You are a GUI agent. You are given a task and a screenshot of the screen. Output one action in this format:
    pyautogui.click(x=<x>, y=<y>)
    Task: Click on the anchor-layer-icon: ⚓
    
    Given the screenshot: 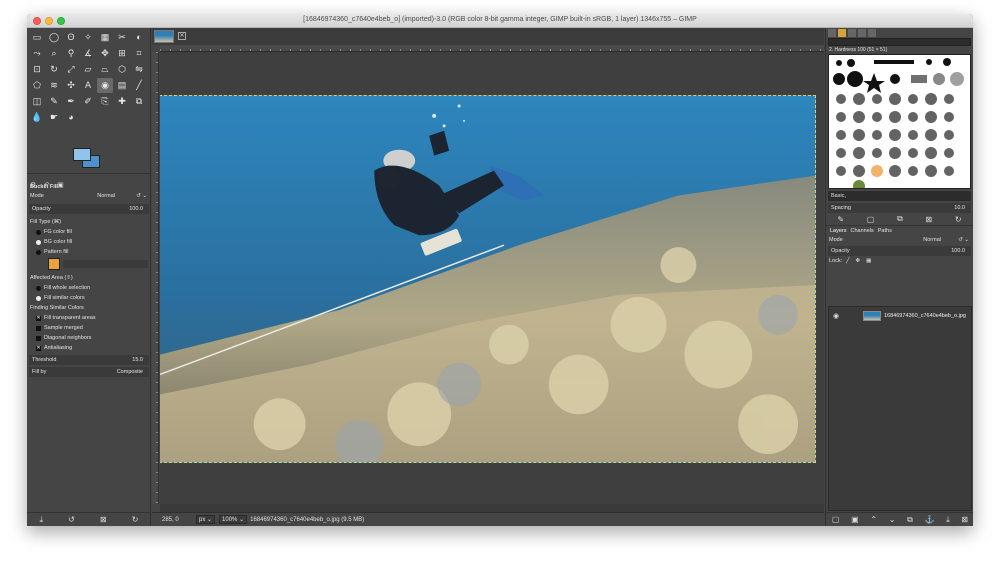 What is the action you would take?
    pyautogui.click(x=930, y=519)
    